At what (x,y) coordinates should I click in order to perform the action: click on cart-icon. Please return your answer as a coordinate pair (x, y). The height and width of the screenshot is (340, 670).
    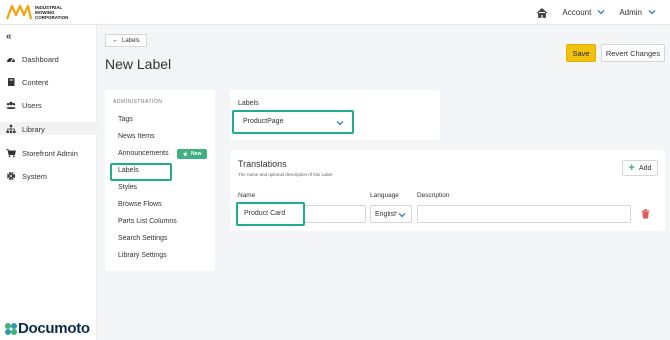
    Looking at the image, I should click on (11, 153).